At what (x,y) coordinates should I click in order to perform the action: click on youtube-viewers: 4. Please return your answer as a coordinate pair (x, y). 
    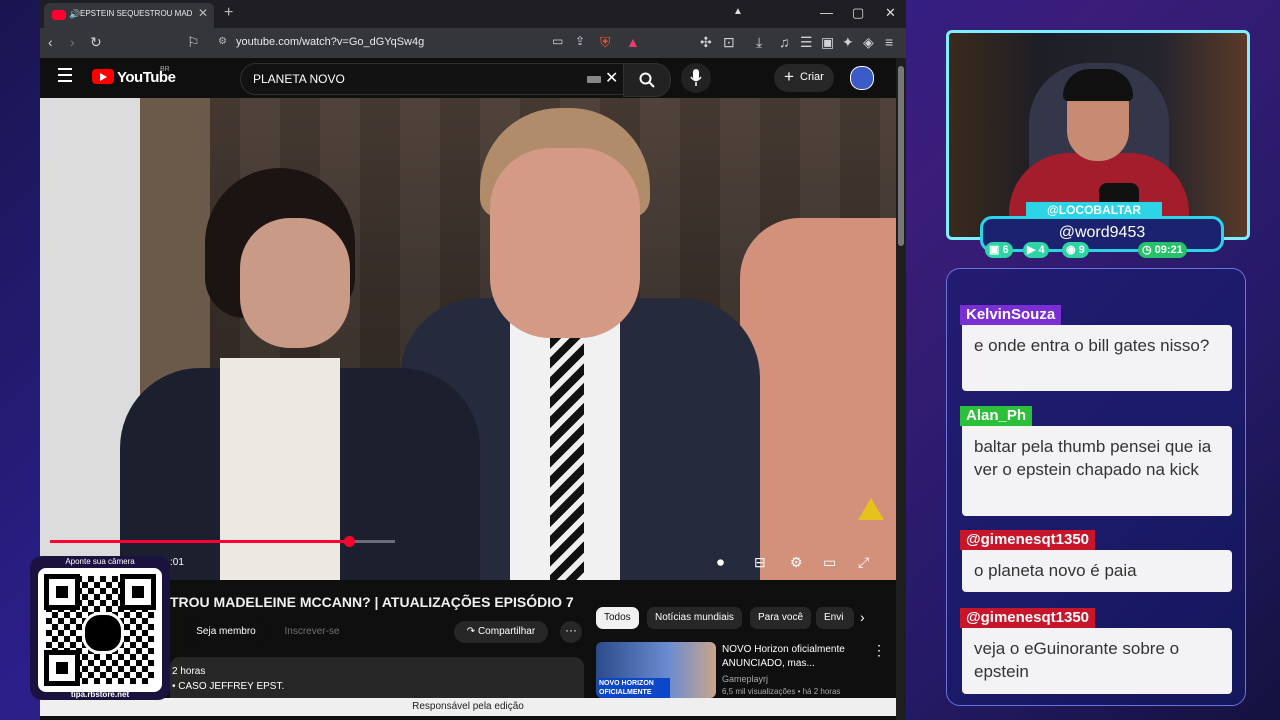
    Looking at the image, I should click on (1041, 250).